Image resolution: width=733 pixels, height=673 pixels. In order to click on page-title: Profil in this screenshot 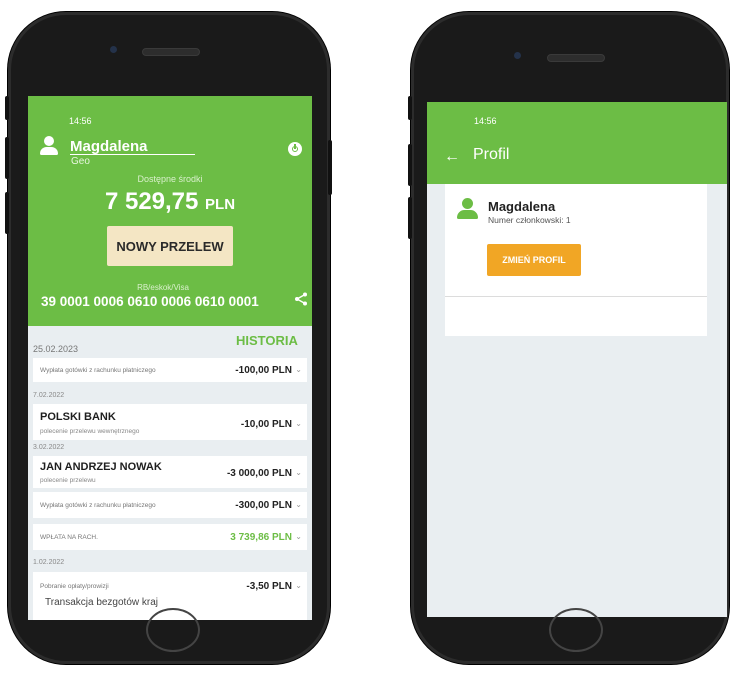, I will do `click(491, 154)`.